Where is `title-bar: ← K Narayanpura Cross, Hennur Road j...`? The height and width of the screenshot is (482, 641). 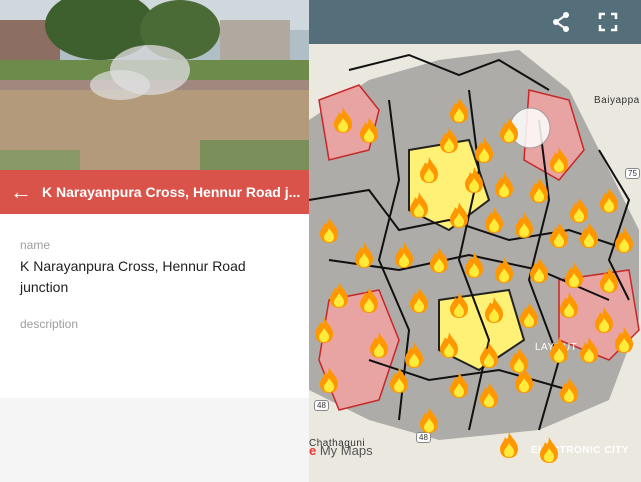 title-bar: ← K Narayanpura Cross, Hennur Road j... is located at coordinates (154, 192).